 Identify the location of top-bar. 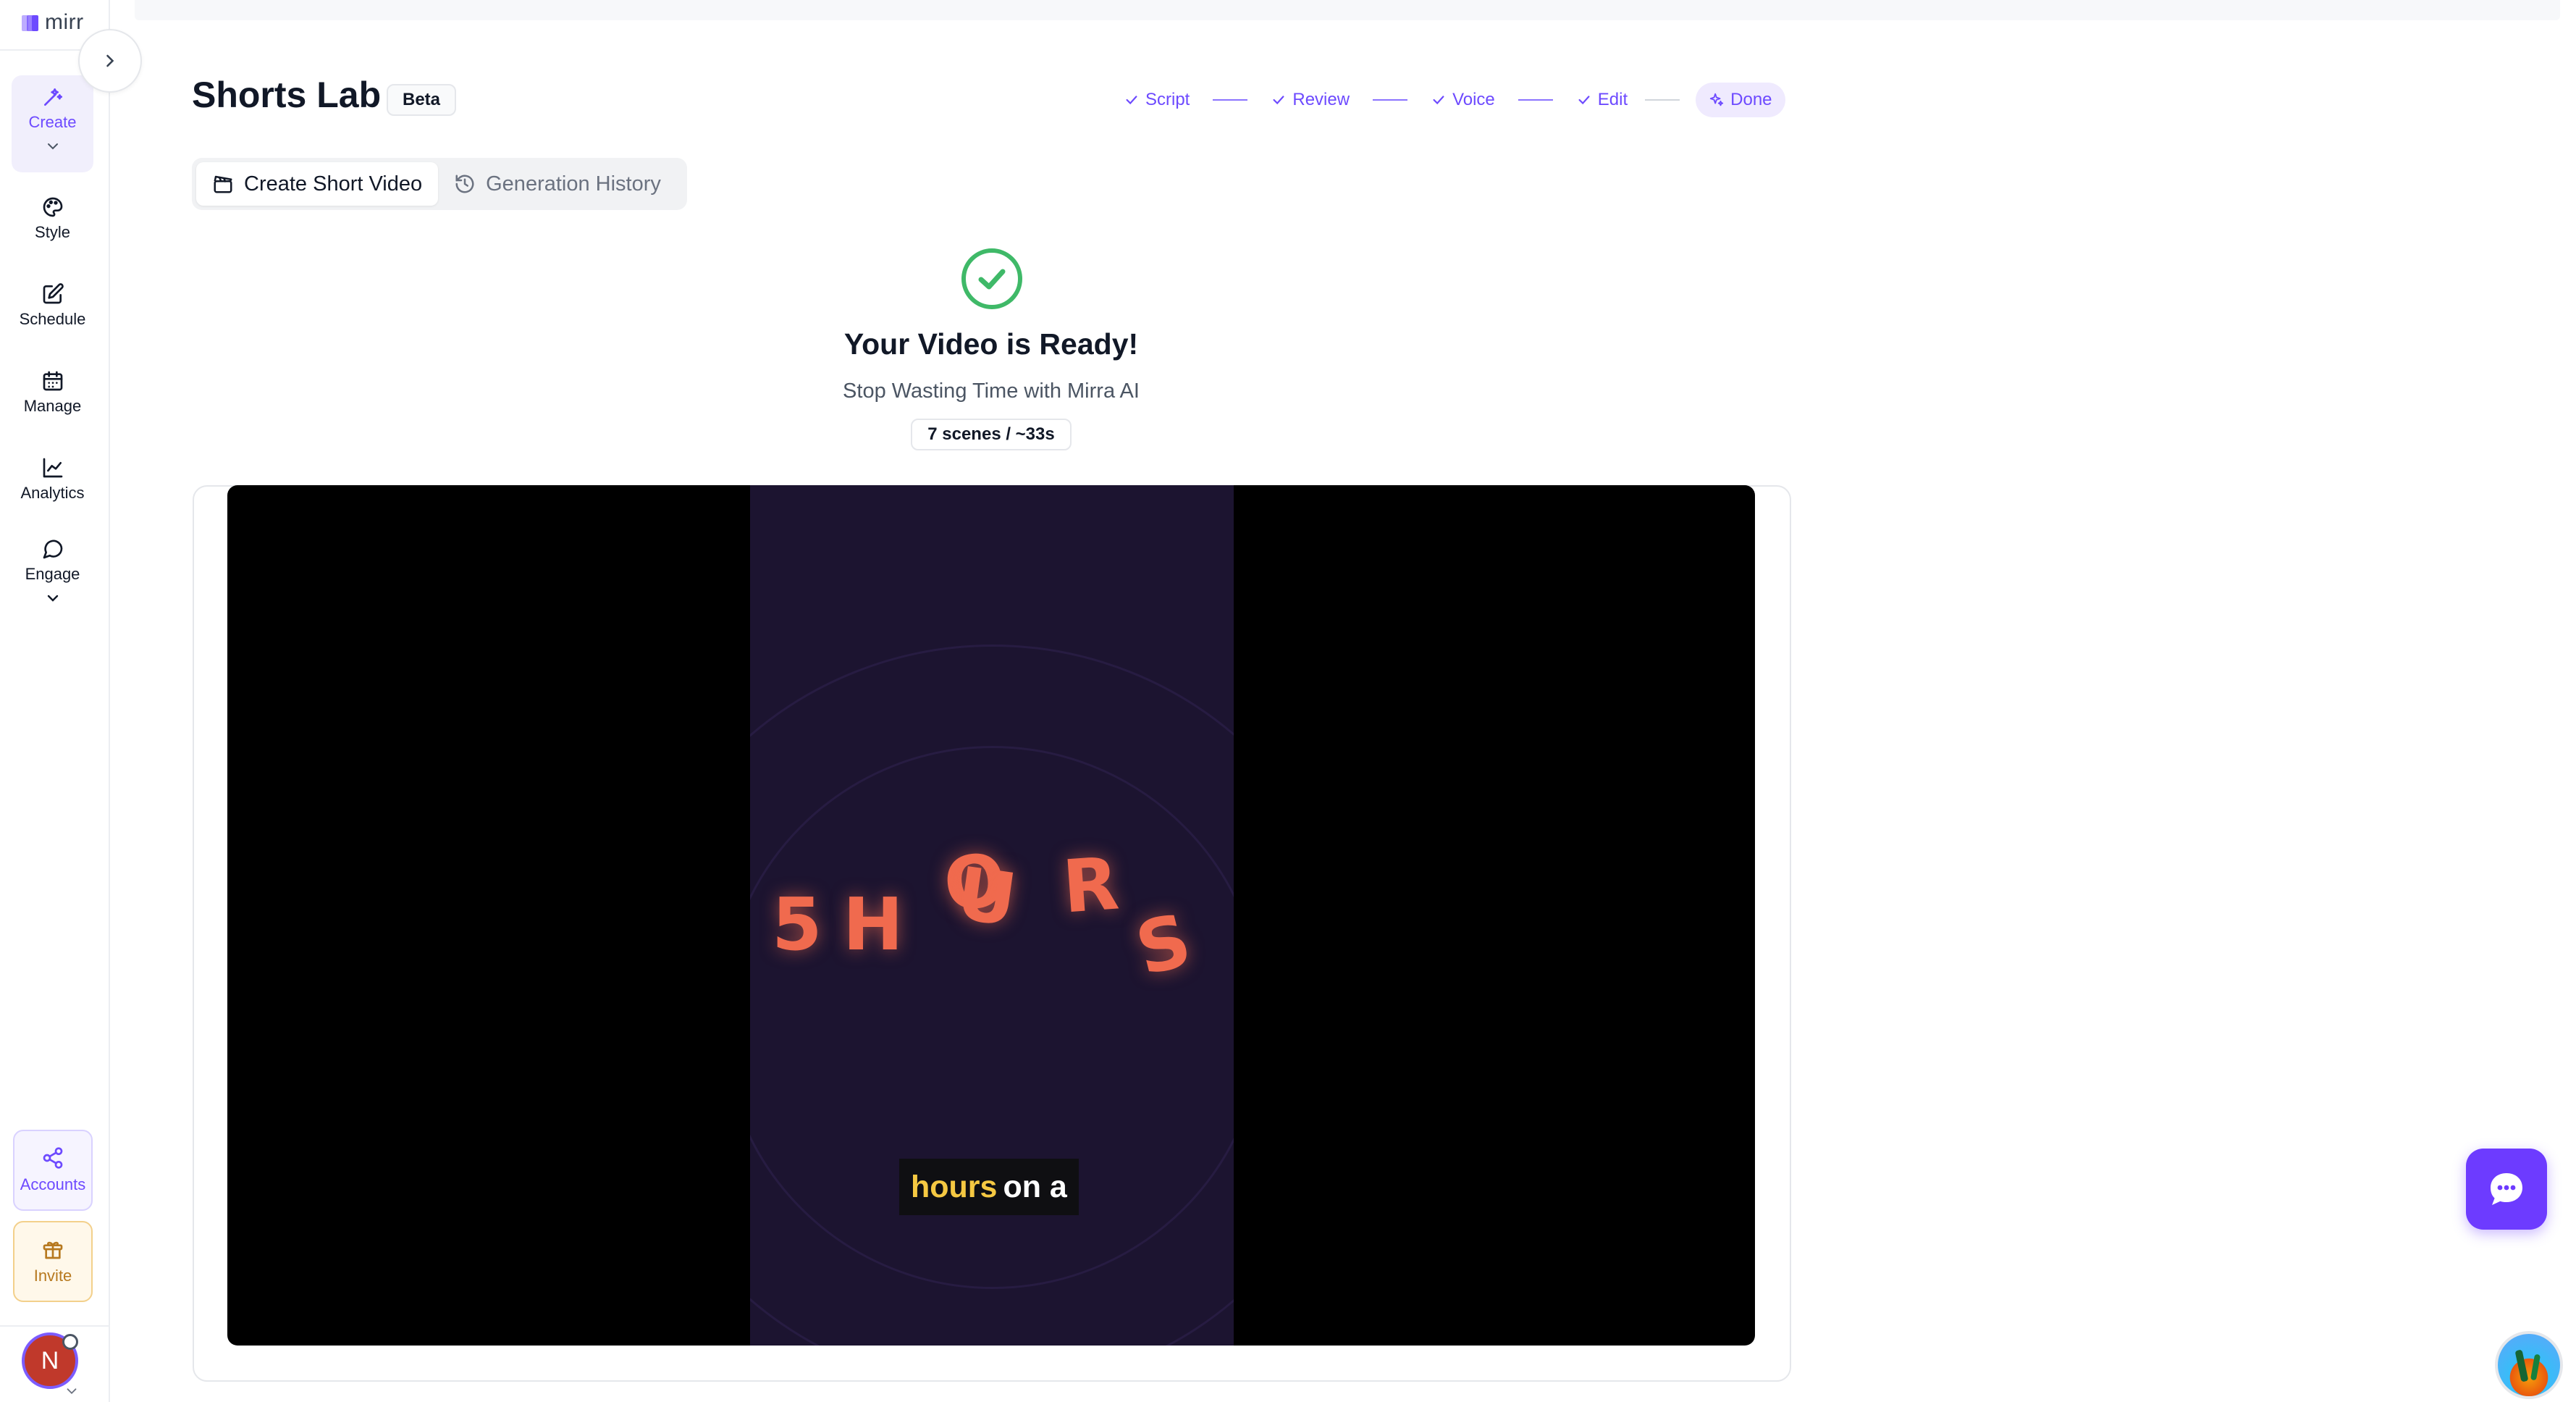
(1347, 10).